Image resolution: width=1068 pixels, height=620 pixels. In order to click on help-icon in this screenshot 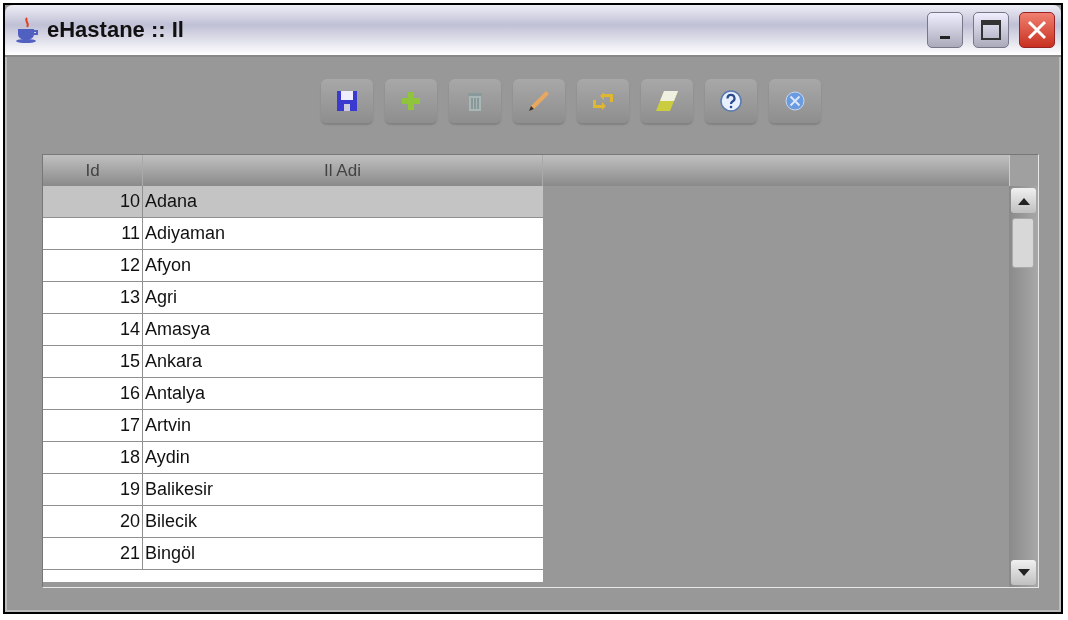, I will do `click(730, 101)`.